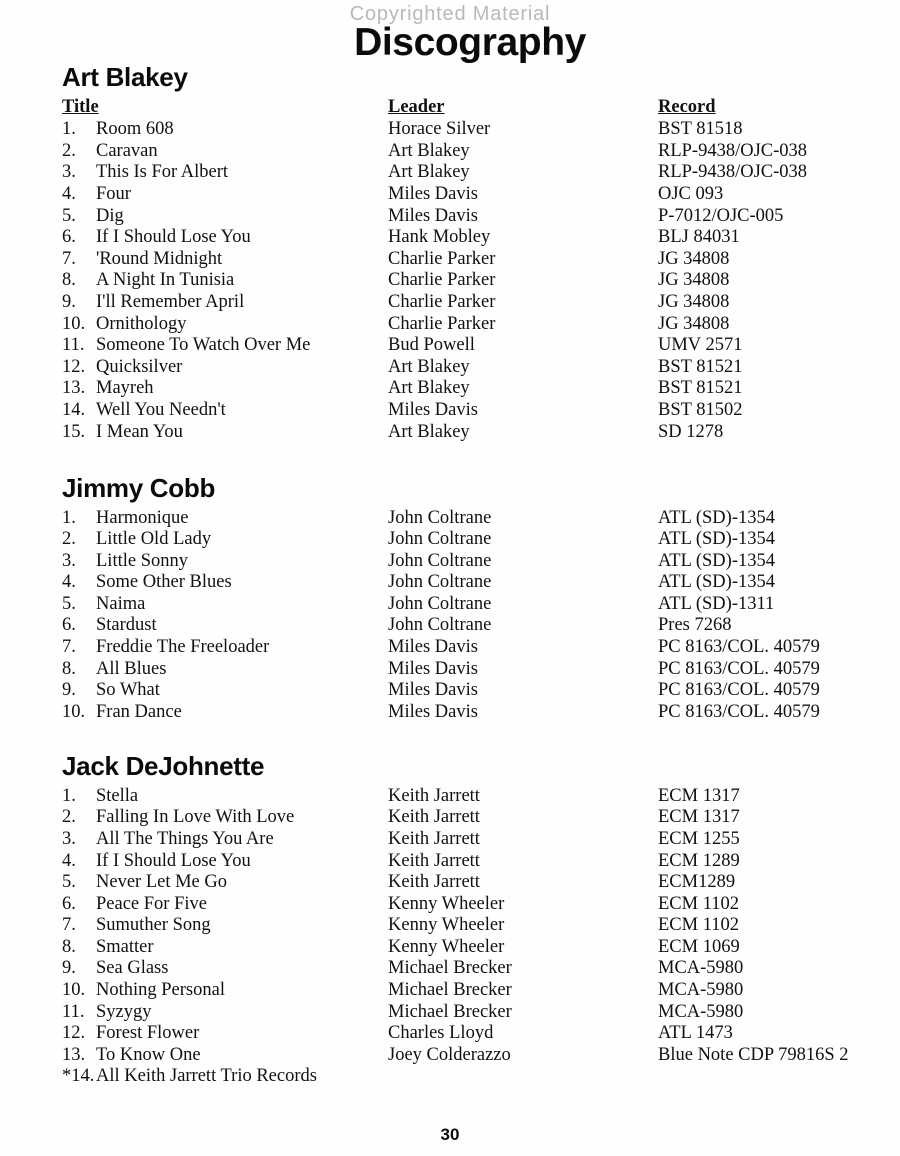  I want to click on column-header-title-label: Title, so click(80, 107).